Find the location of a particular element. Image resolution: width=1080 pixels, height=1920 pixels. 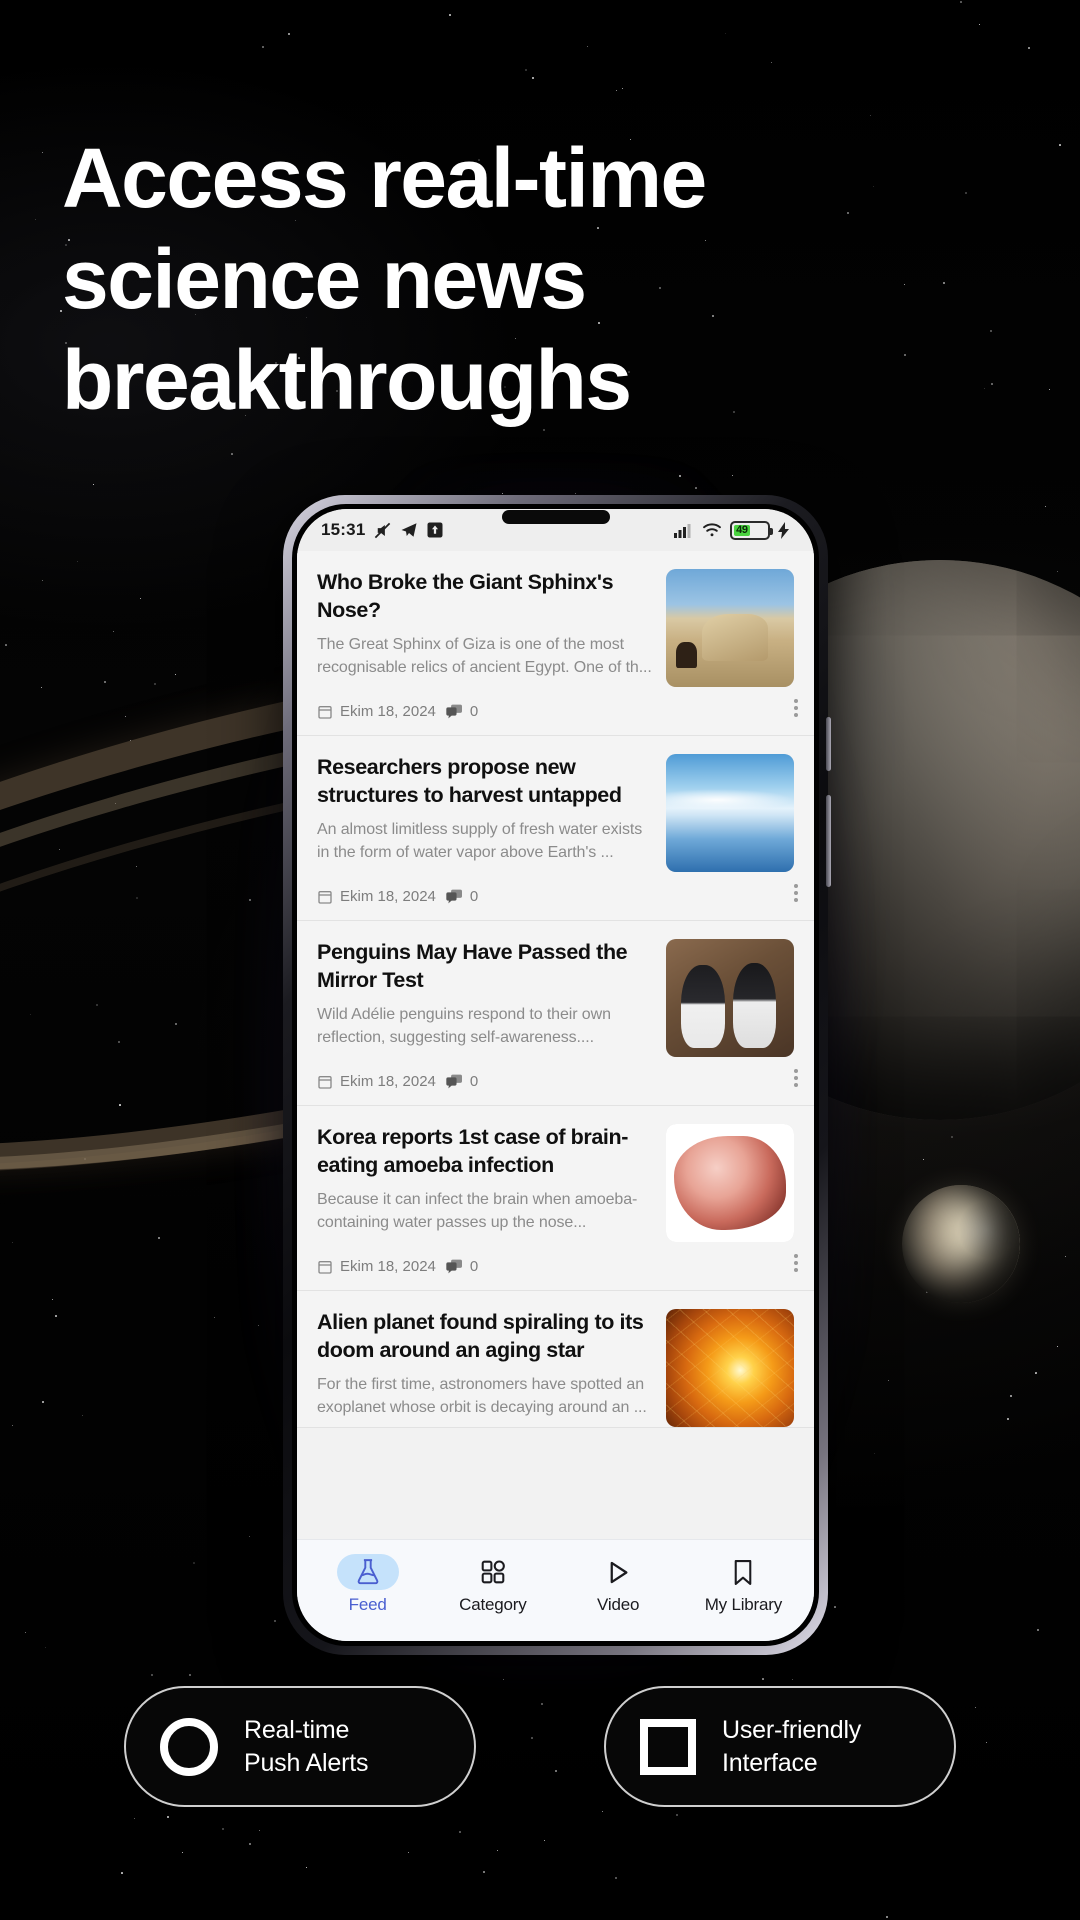

nav-item-video: Video is located at coordinates (618, 1584).